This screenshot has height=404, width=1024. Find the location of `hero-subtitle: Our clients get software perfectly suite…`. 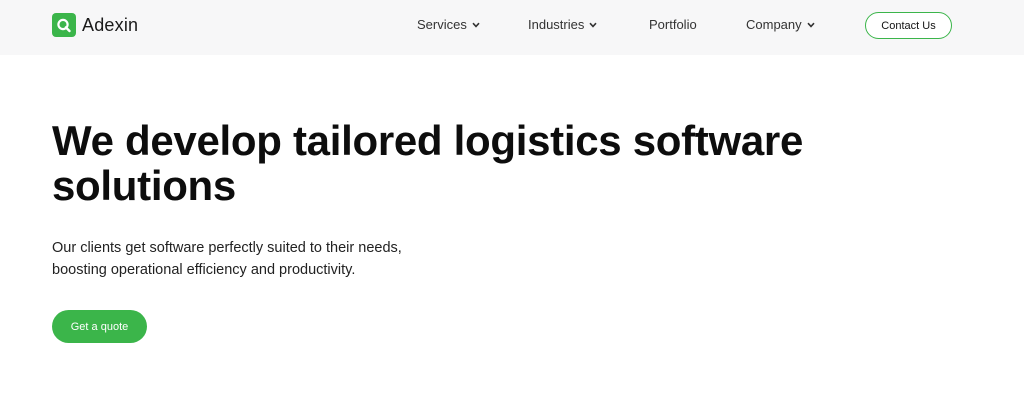

hero-subtitle: Our clients get software perfectly suite… is located at coordinates (262, 259).